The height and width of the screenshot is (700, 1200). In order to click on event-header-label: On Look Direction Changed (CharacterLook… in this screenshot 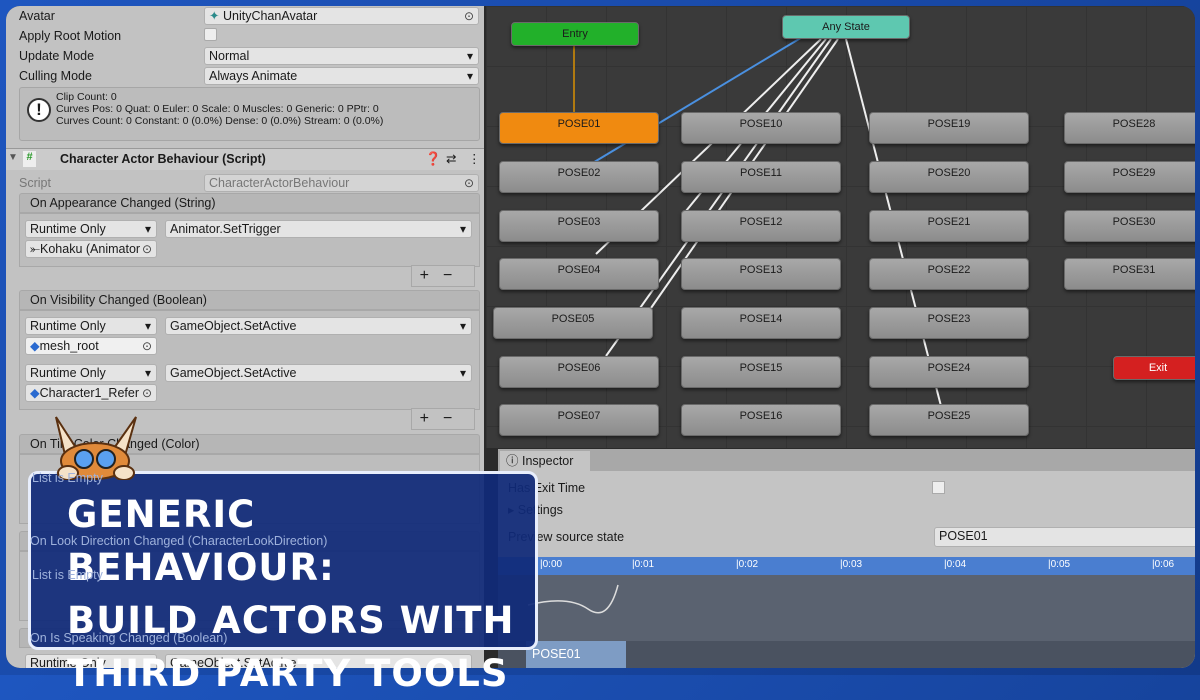, I will do `click(179, 541)`.